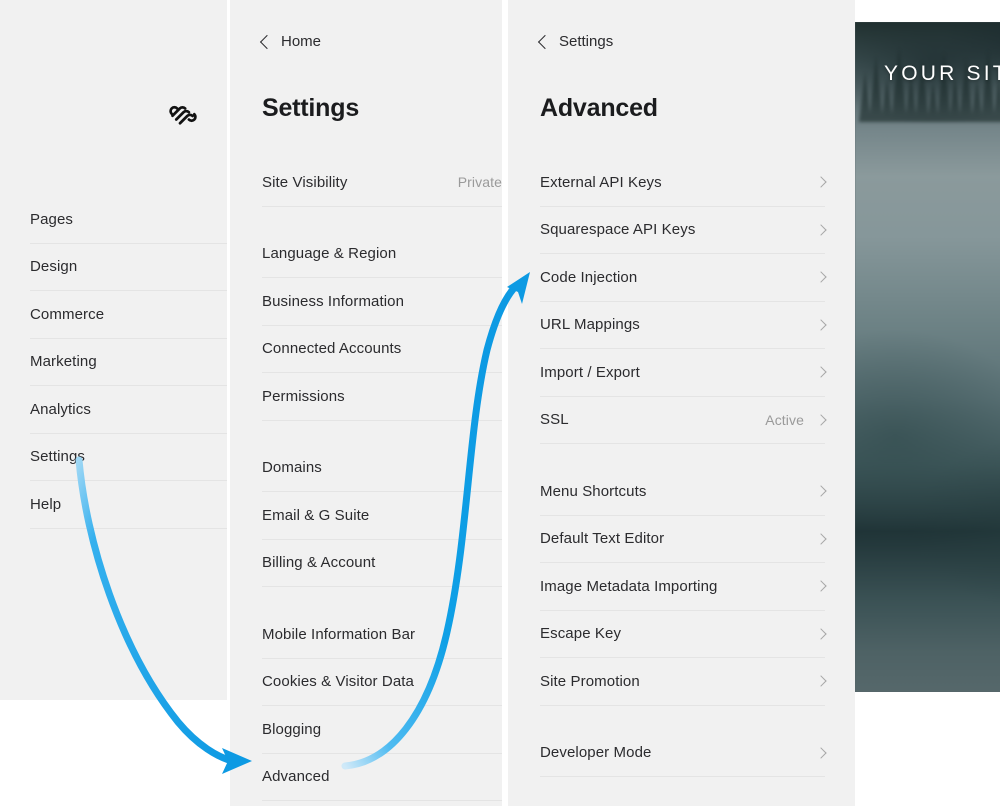 Image resolution: width=1000 pixels, height=806 pixels. I want to click on squarespace-logo-icon, so click(183, 115).